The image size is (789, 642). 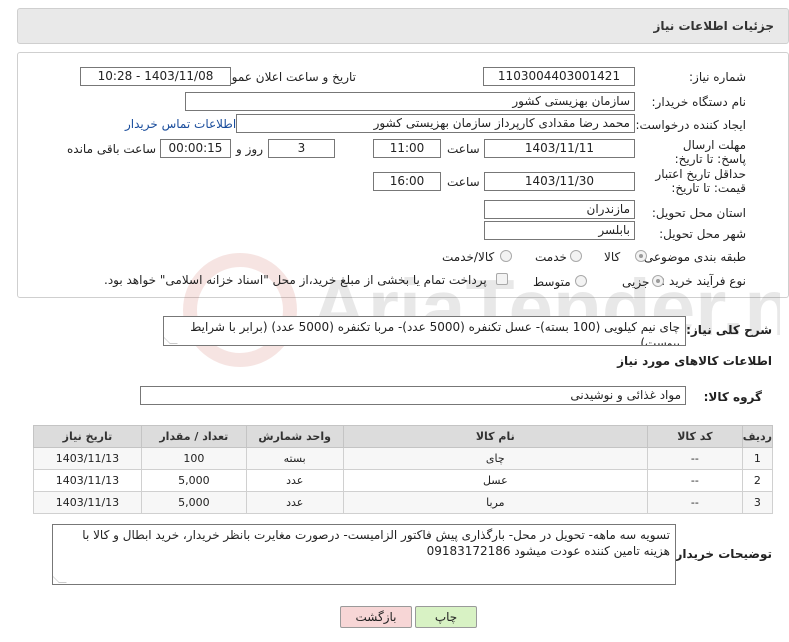 What do you see at coordinates (700, 181) in the screenshot?
I see `price-validity-label: حداقل تاریخ اعتبار قیمت: تا تاریخ:` at bounding box center [700, 181].